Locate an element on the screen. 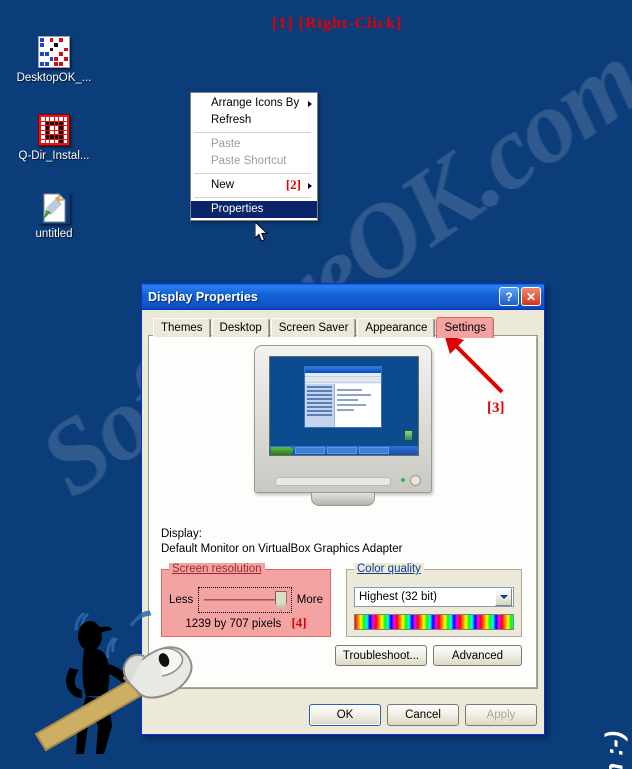 Image resolution: width=632 pixels, height=769 pixels. resolution-value-row: 1239 by 707 pixels [4] is located at coordinates (246, 623).